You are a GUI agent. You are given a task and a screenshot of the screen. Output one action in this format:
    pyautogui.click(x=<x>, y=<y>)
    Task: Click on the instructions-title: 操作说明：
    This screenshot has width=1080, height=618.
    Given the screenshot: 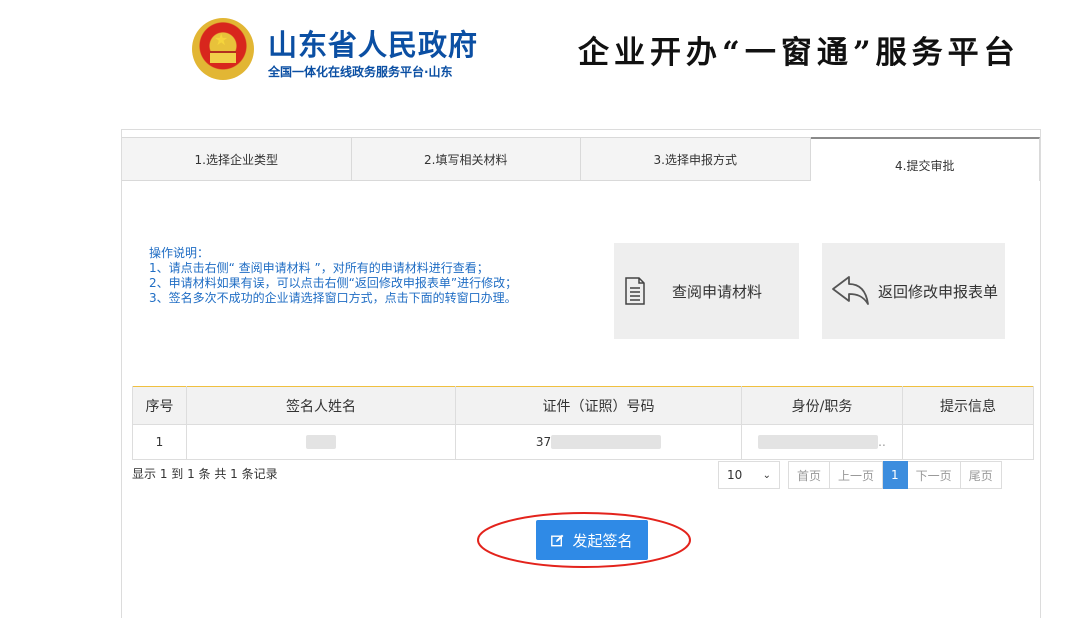 What is the action you would take?
    pyautogui.click(x=179, y=253)
    